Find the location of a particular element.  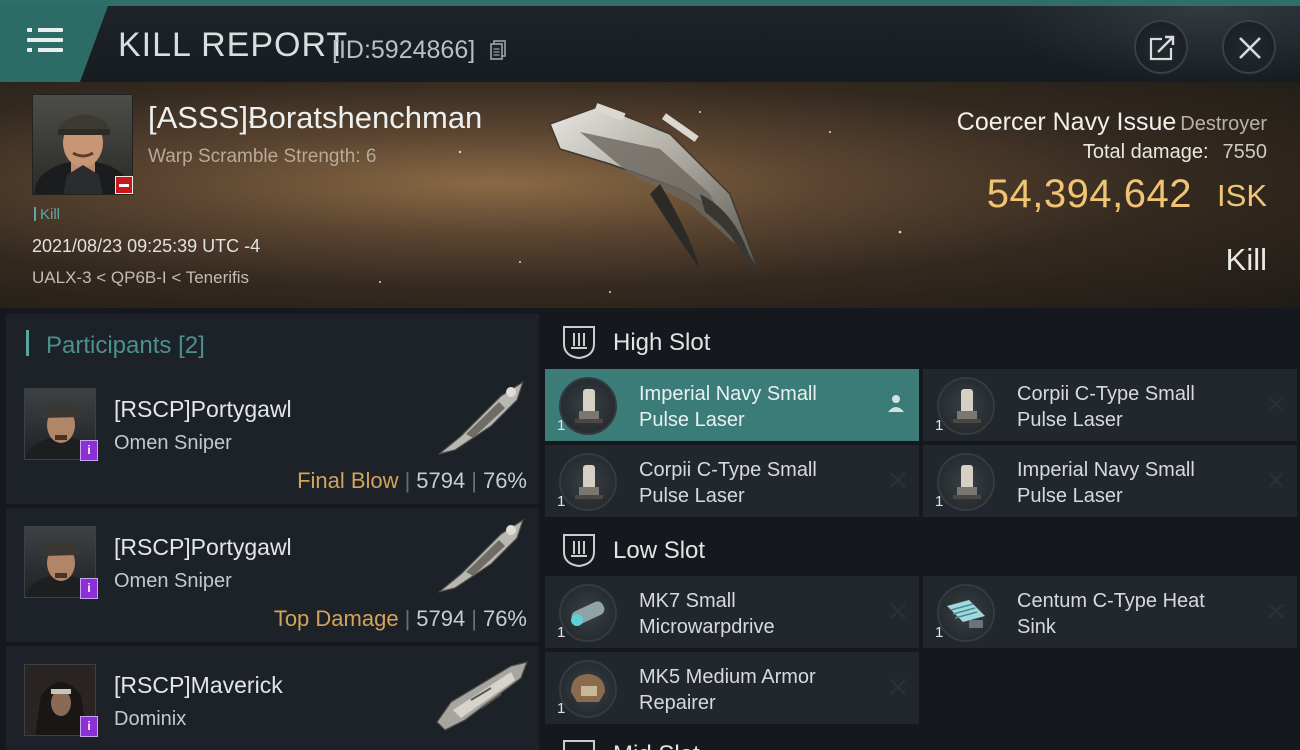

module-item: 1 Centum C-Type Heat Sink is located at coordinates (1110, 612).